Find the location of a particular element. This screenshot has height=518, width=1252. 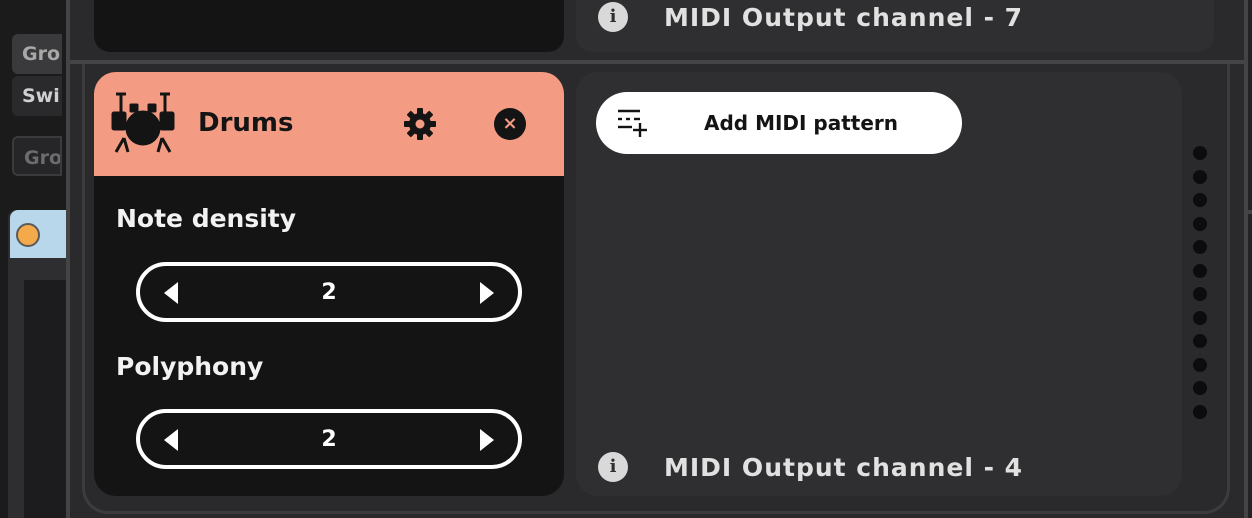

polyphony-value: 2 is located at coordinates (329, 439).